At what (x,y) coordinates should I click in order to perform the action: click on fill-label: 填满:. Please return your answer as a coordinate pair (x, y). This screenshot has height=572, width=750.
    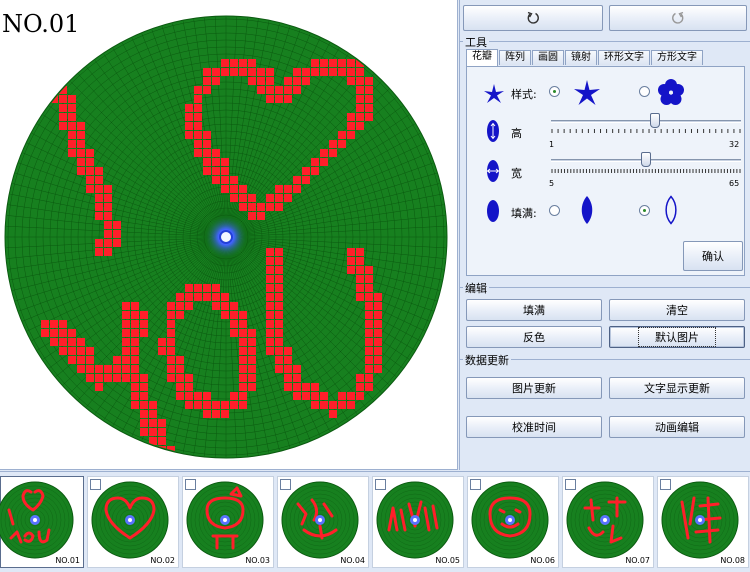
    Looking at the image, I should click on (524, 213).